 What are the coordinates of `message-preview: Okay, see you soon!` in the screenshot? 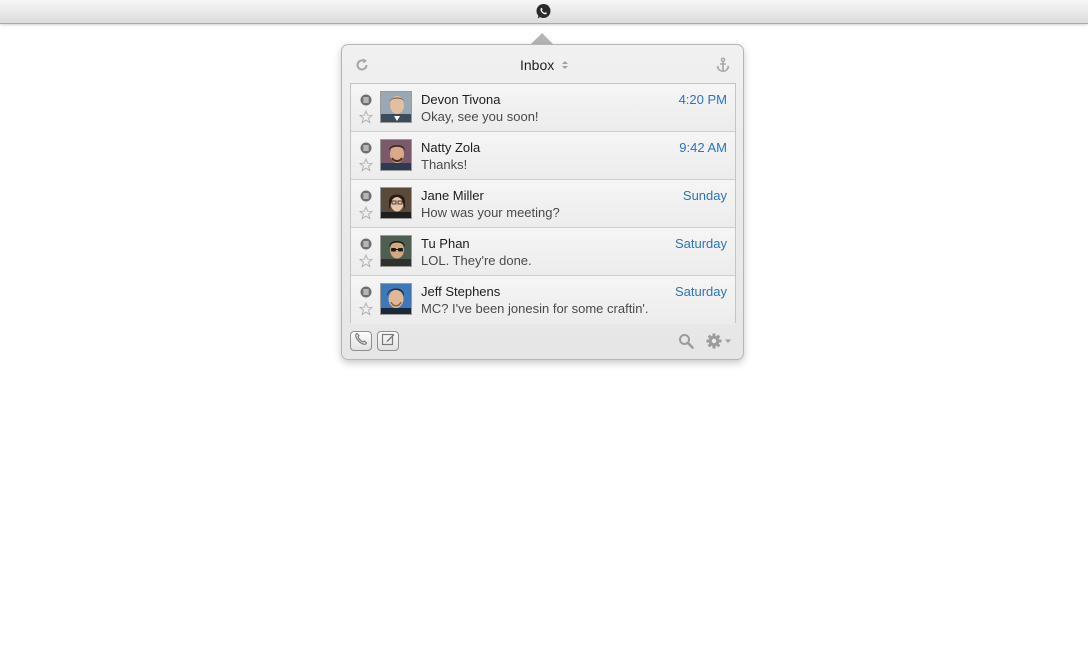 It's located at (480, 116).